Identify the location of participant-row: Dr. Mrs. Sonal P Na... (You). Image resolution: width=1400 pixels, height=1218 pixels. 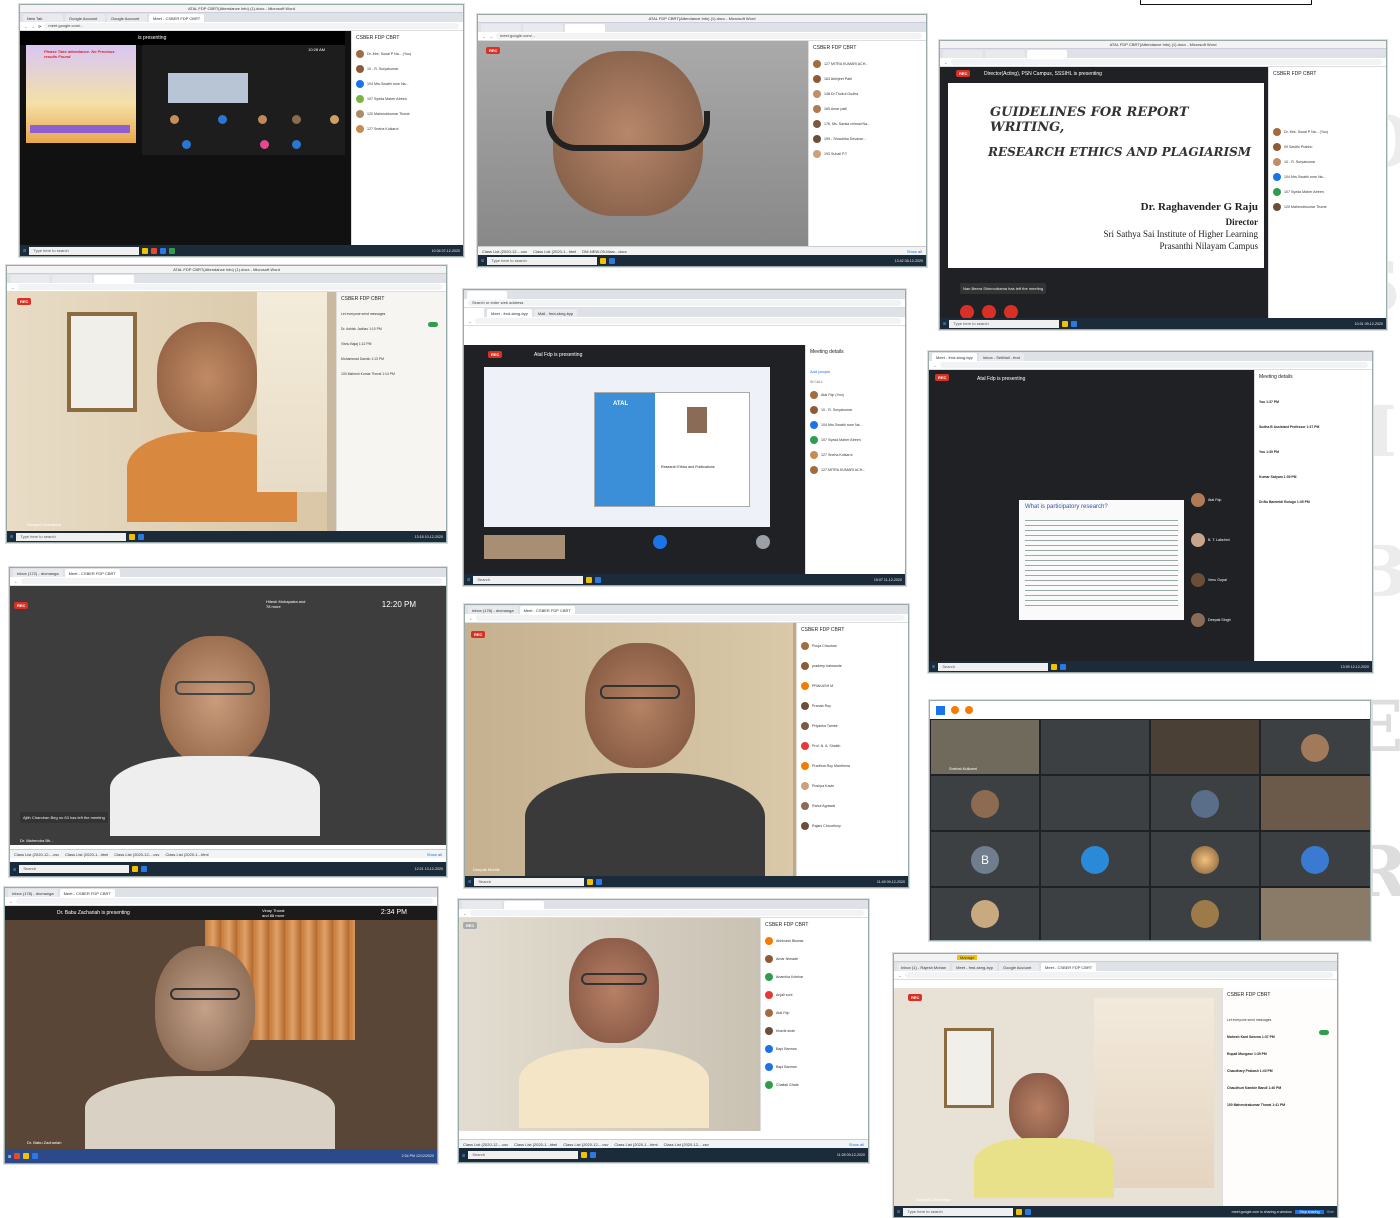
(407, 53).